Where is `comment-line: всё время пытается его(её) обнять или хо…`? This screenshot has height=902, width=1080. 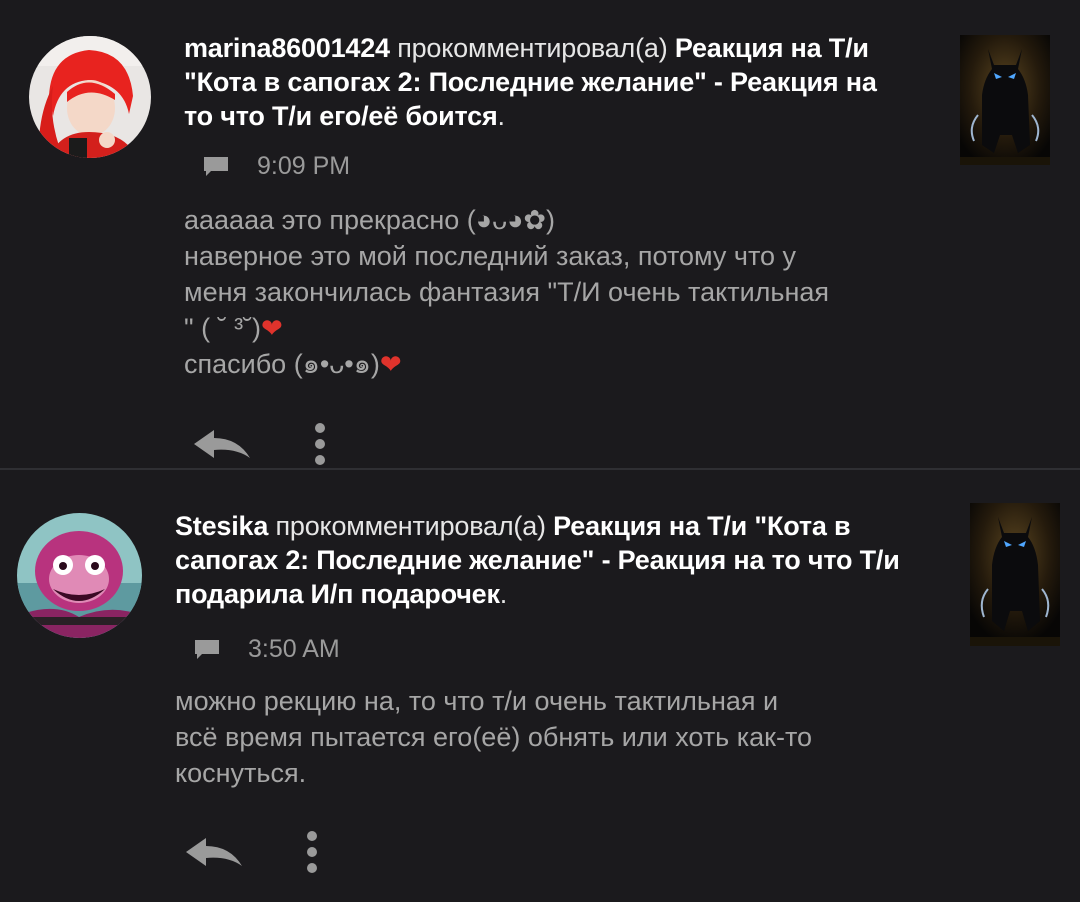 comment-line: всё время пытается его(её) обнять или хо… is located at coordinates (494, 737).